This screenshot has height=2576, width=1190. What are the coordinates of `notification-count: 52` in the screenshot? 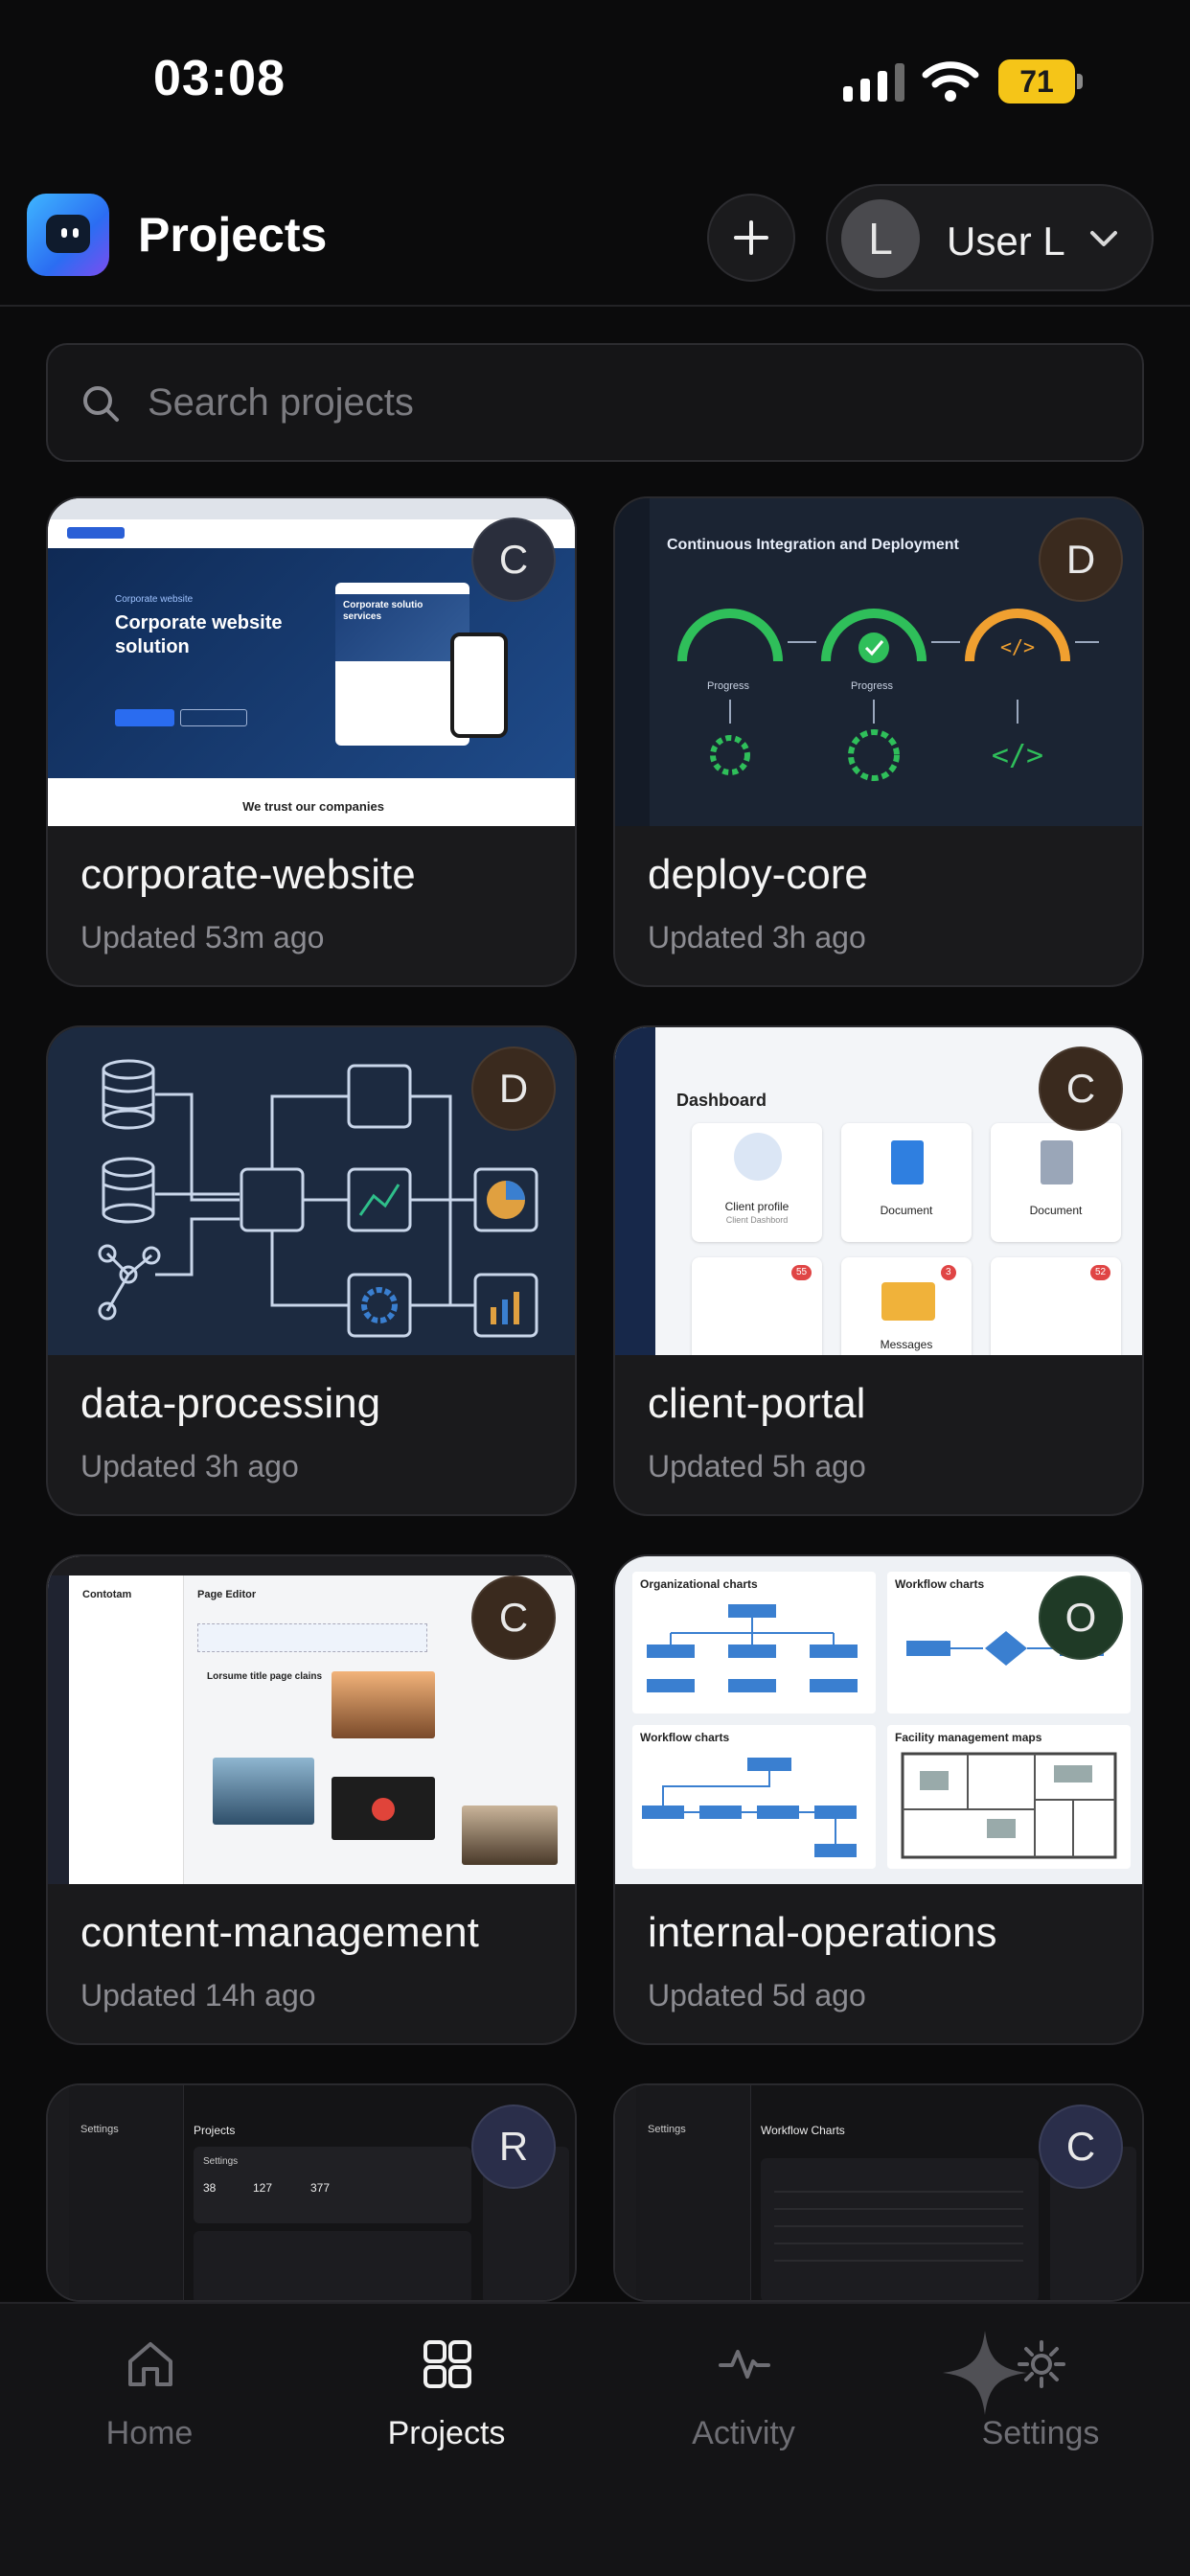 It's located at (1101, 1272).